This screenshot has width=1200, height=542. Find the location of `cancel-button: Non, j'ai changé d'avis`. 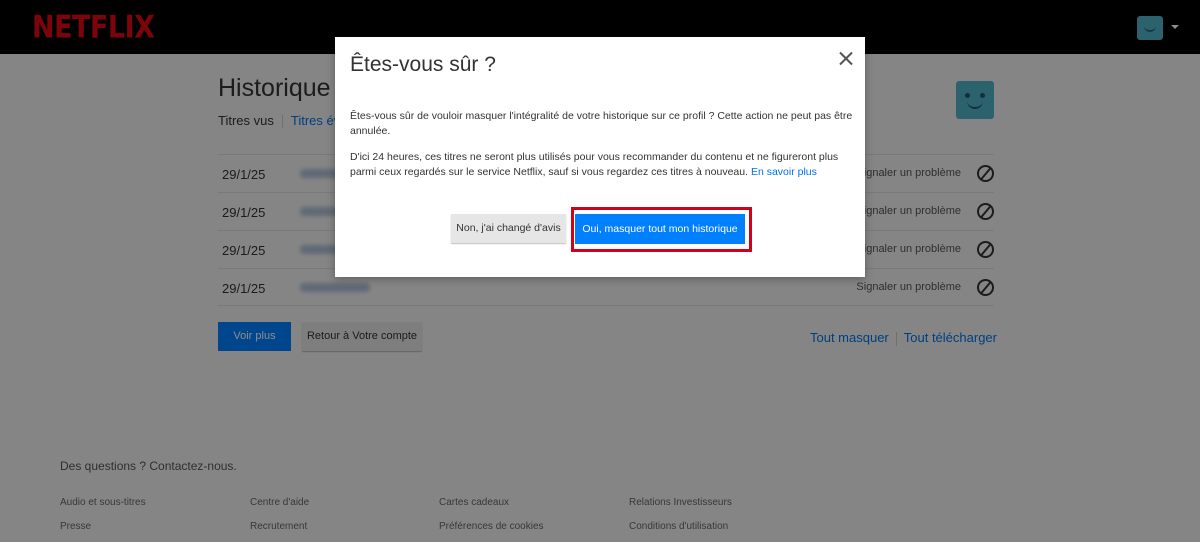

cancel-button: Non, j'ai changé d'avis is located at coordinates (508, 228).